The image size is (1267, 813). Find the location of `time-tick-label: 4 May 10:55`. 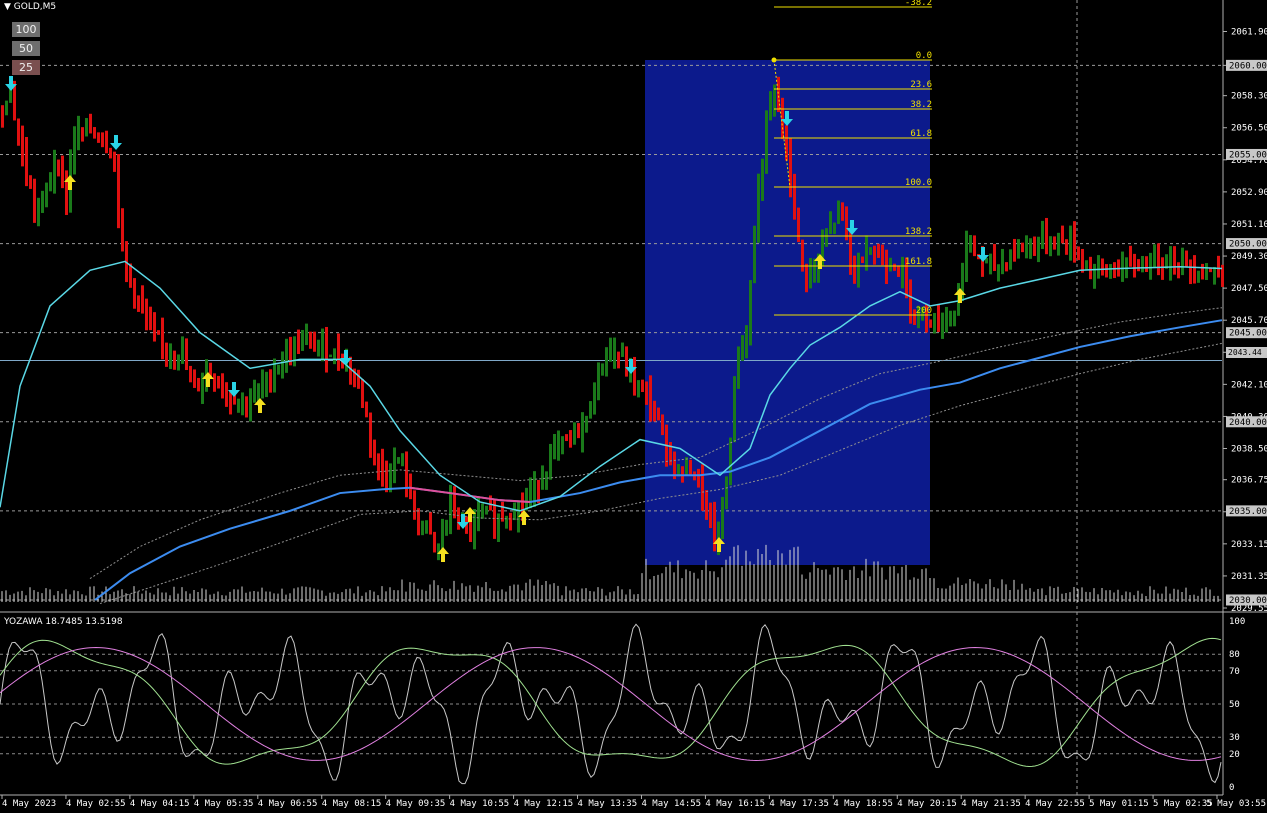

time-tick-label: 4 May 10:55 is located at coordinates (480, 804).